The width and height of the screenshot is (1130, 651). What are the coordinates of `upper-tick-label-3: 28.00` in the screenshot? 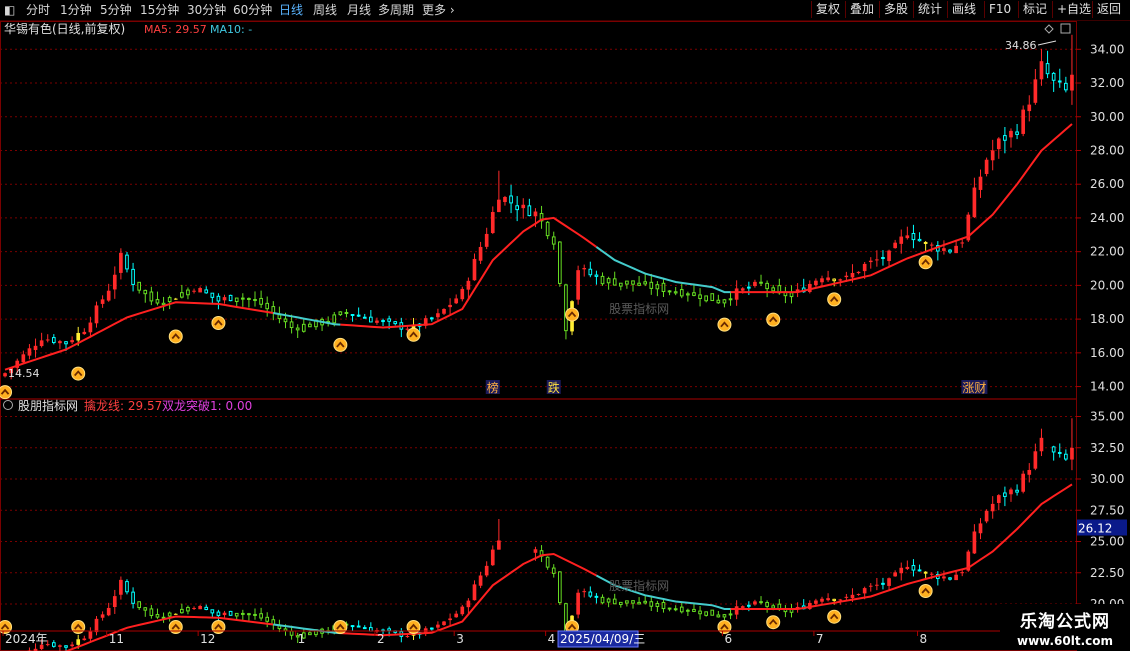 It's located at (1107, 150).